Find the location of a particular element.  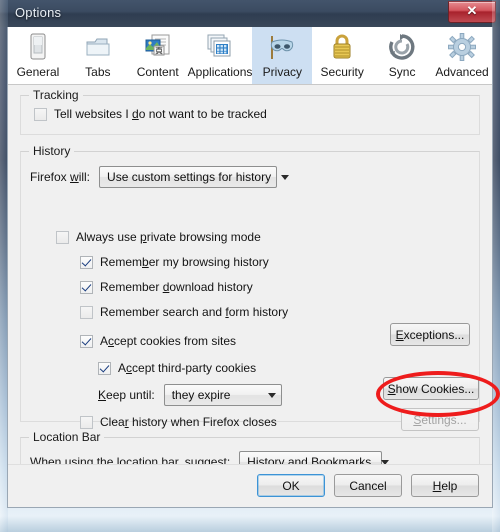

remember-download-history-label: Remember download history is located at coordinates (176, 287).